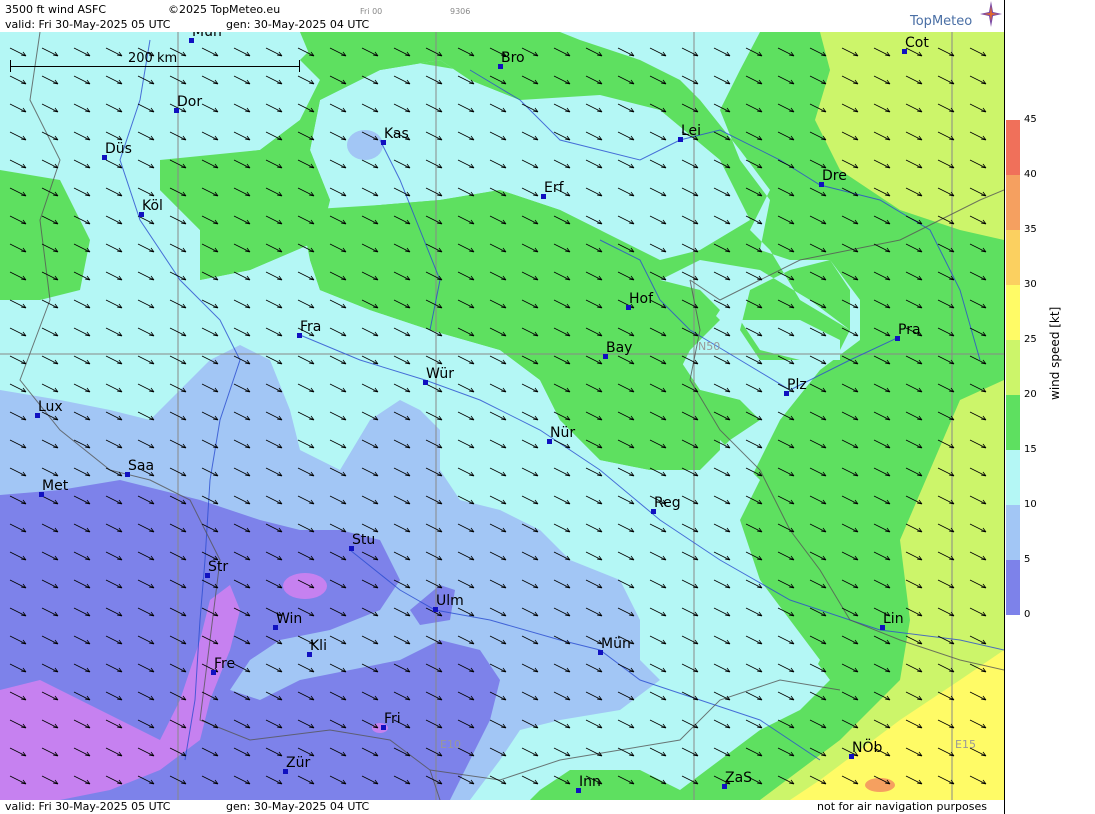  I want to click on legend-tick-label: 45, so click(1030, 119).